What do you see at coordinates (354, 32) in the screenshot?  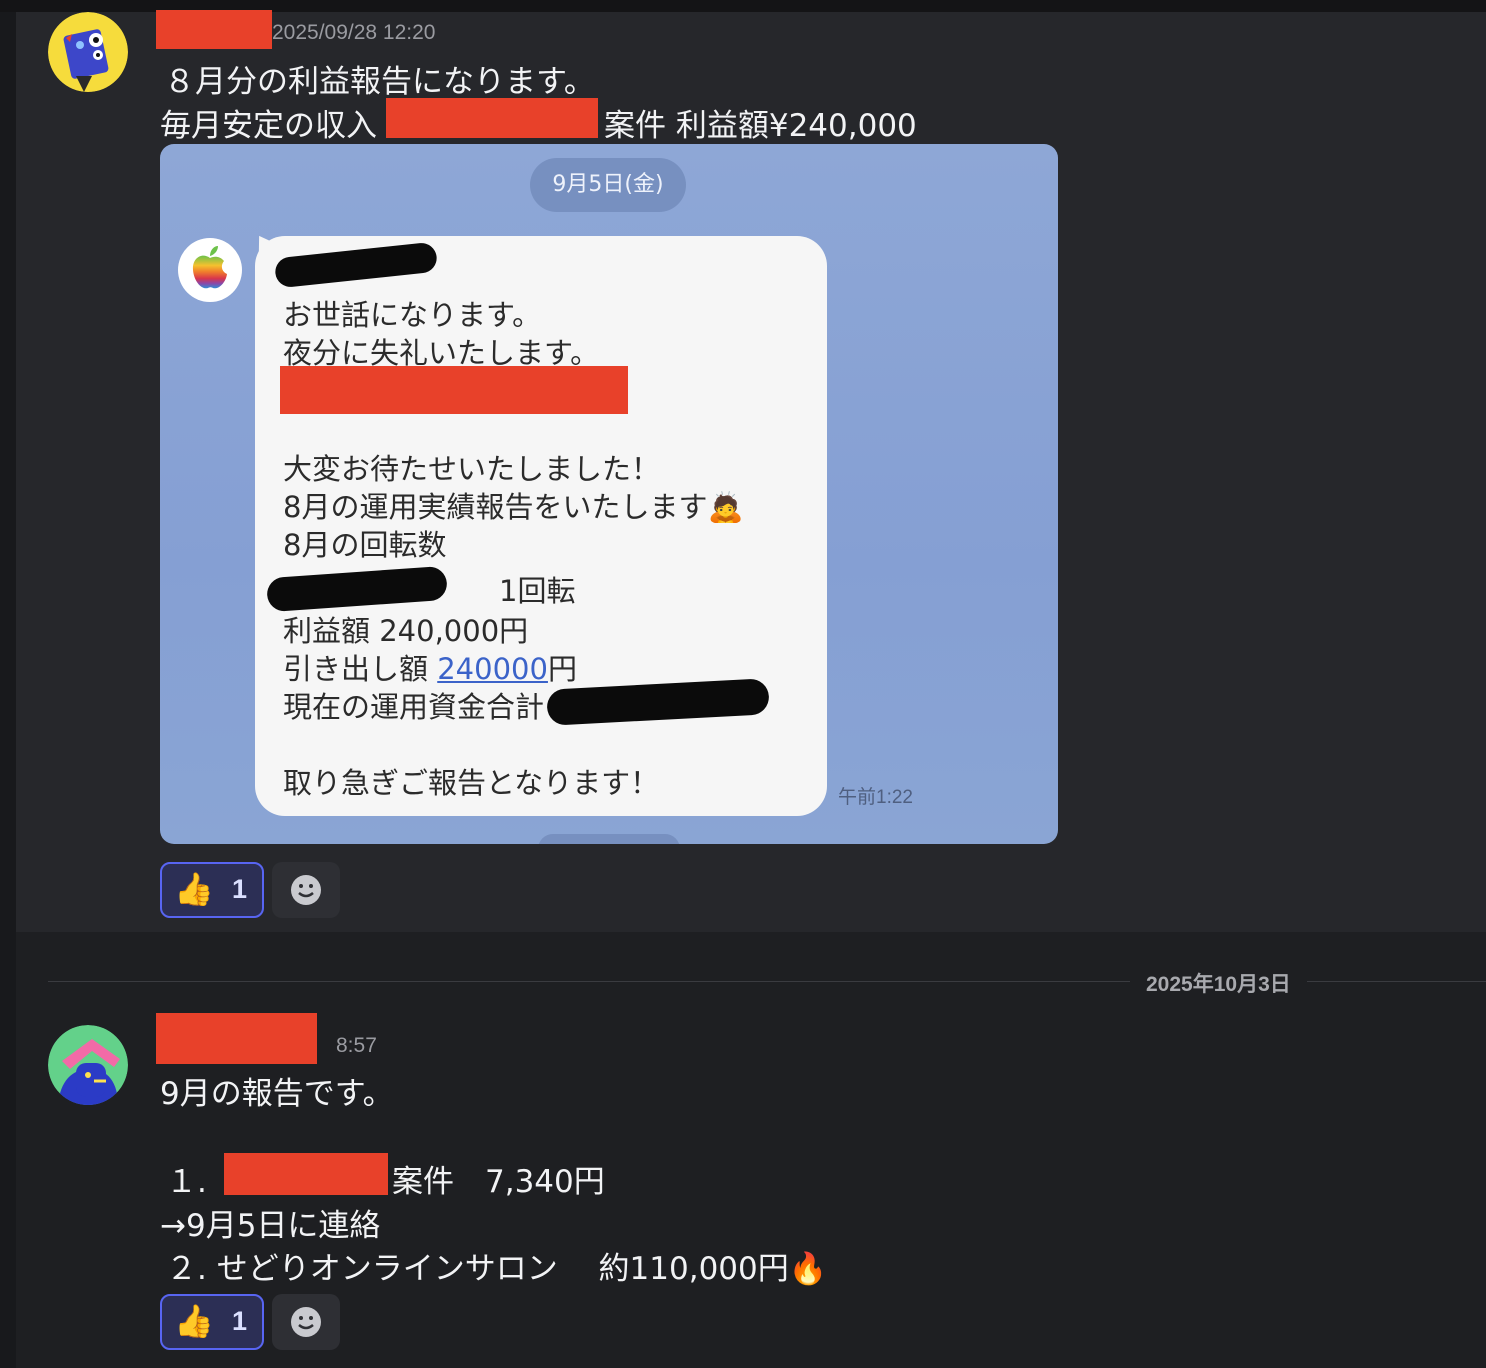 I see `message-timestamp: 2025/09/28 12:20` at bounding box center [354, 32].